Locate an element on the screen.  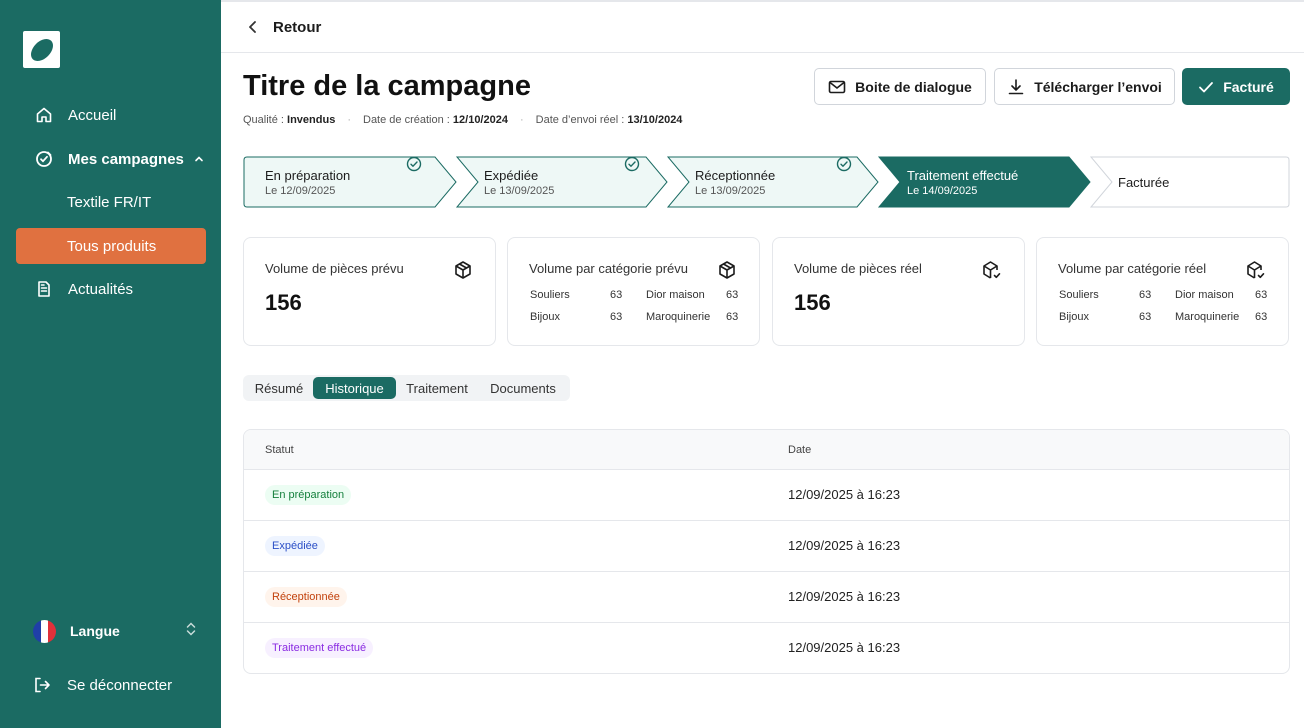
step-facturee: Facturée is located at coordinates (1143, 182).